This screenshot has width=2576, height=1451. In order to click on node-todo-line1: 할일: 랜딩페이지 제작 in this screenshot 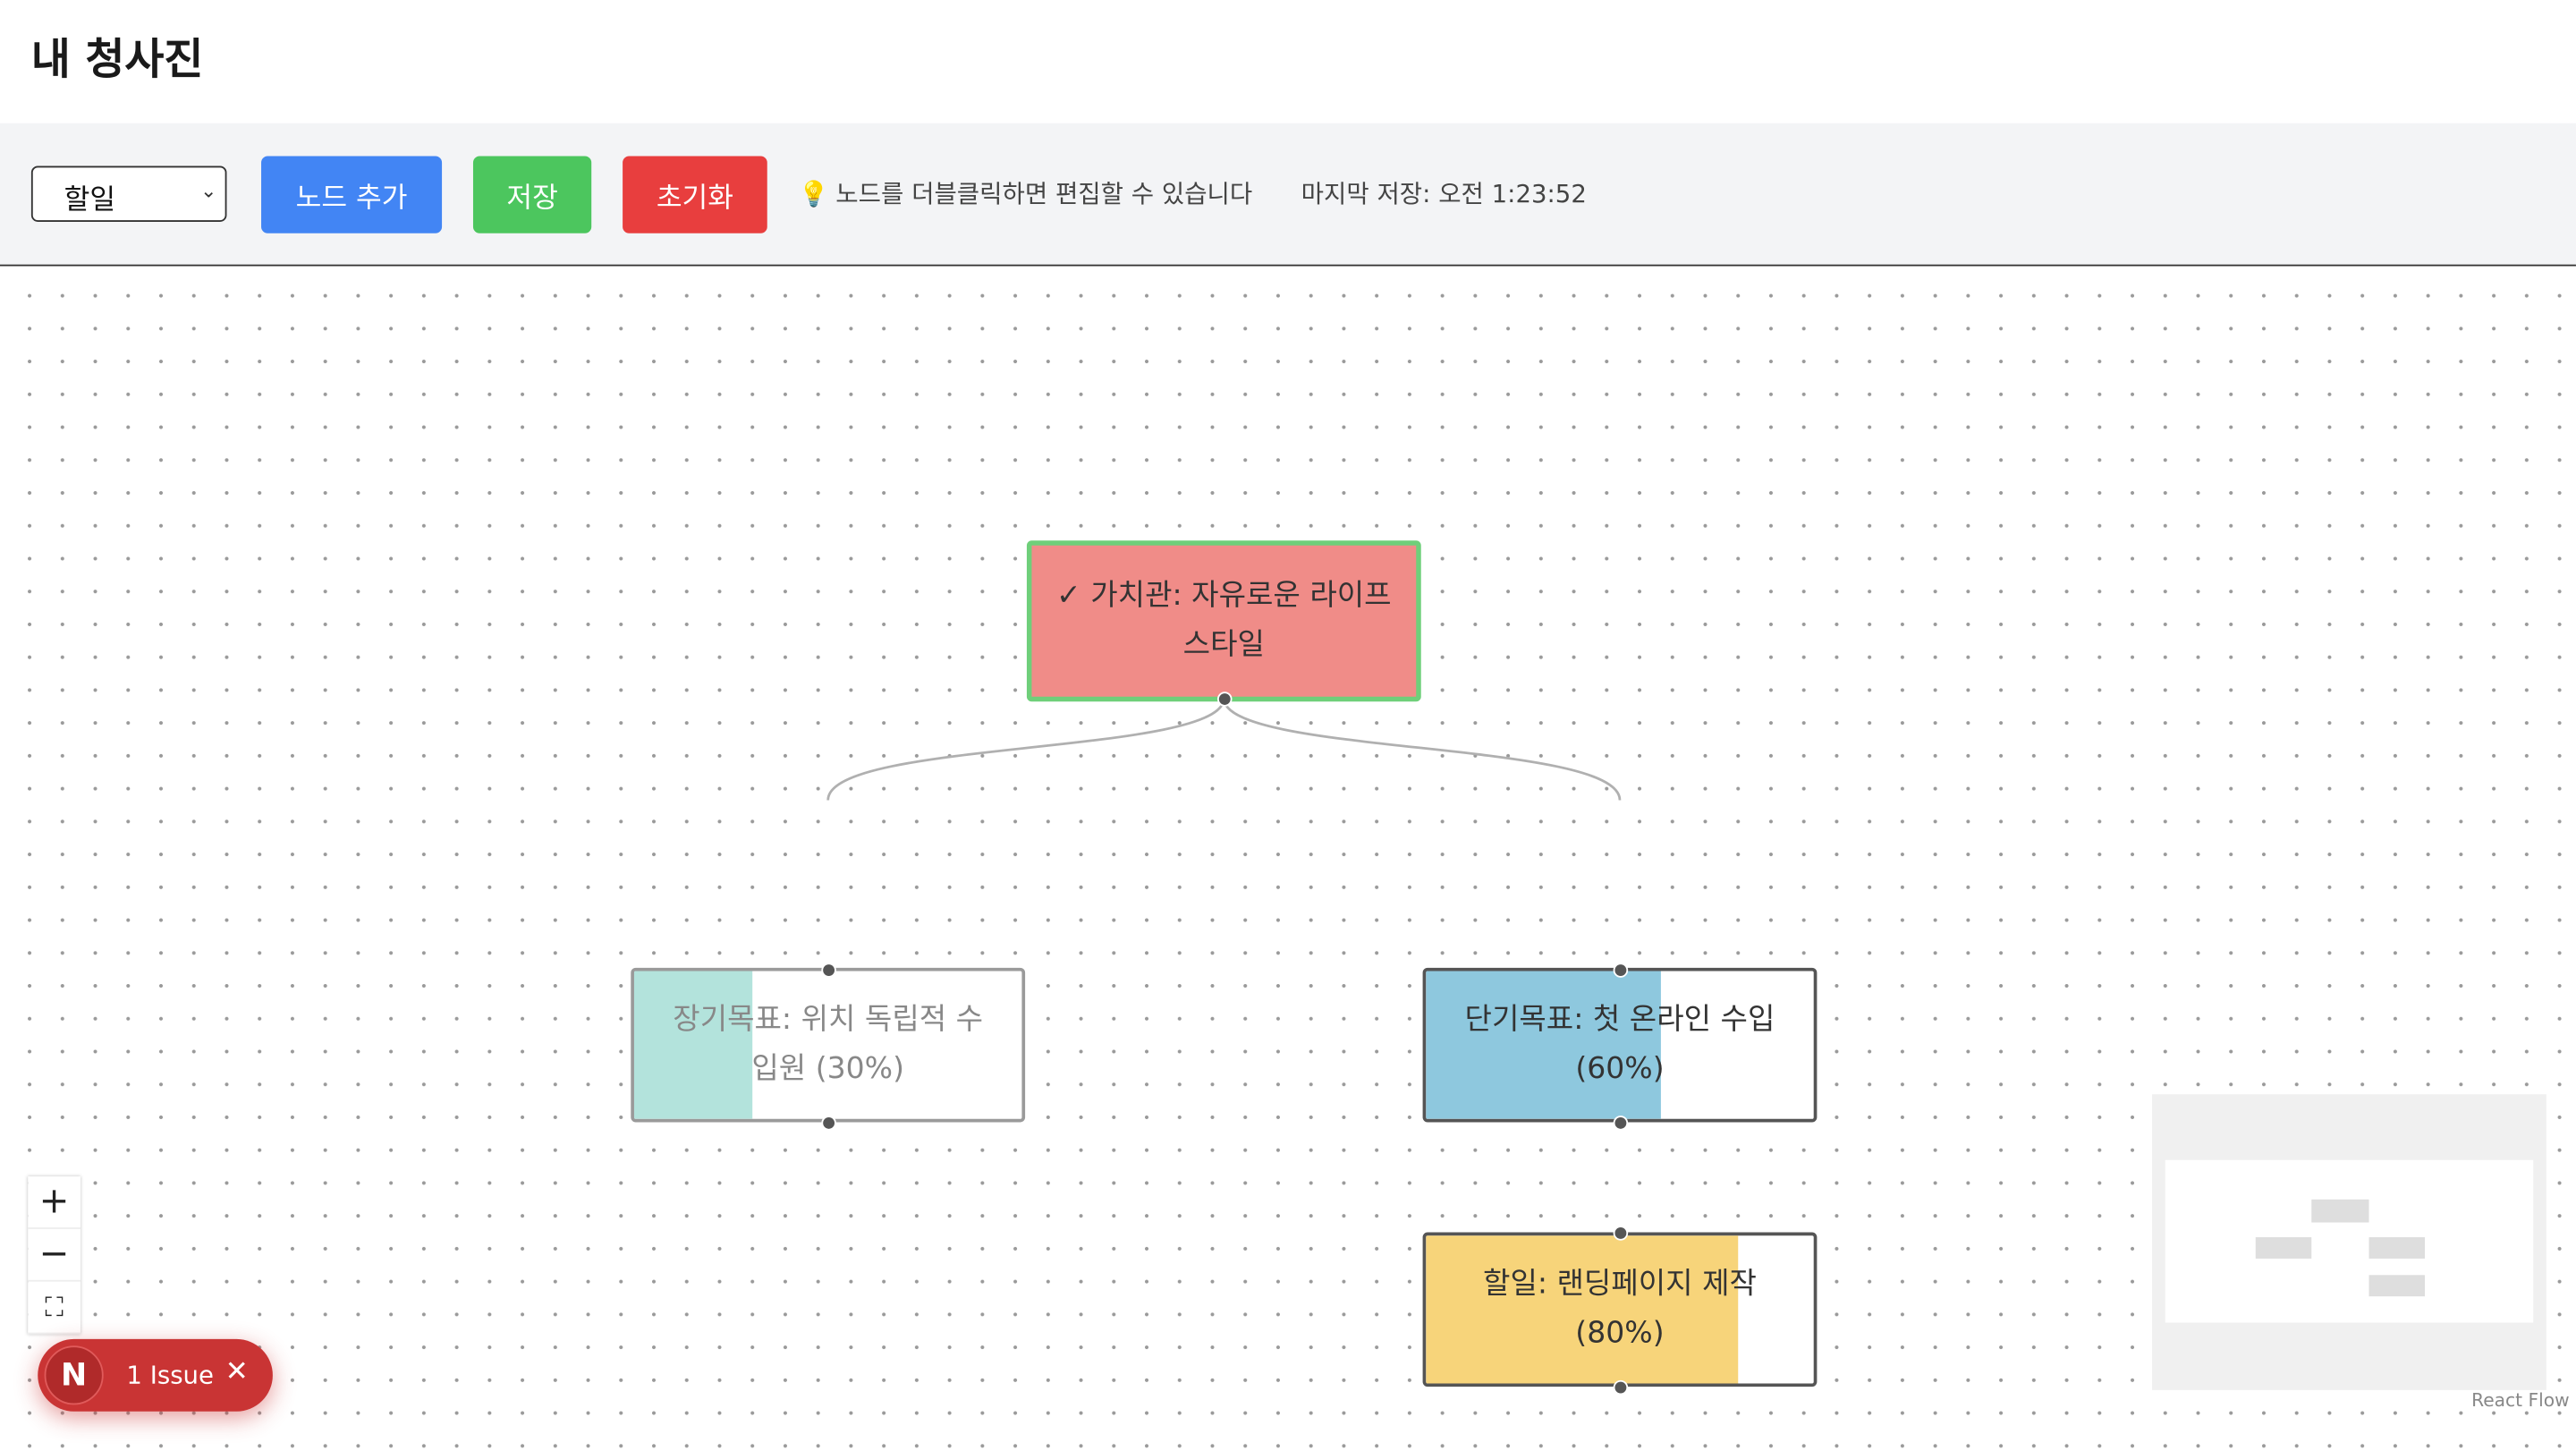, I will do `click(1620, 1284)`.